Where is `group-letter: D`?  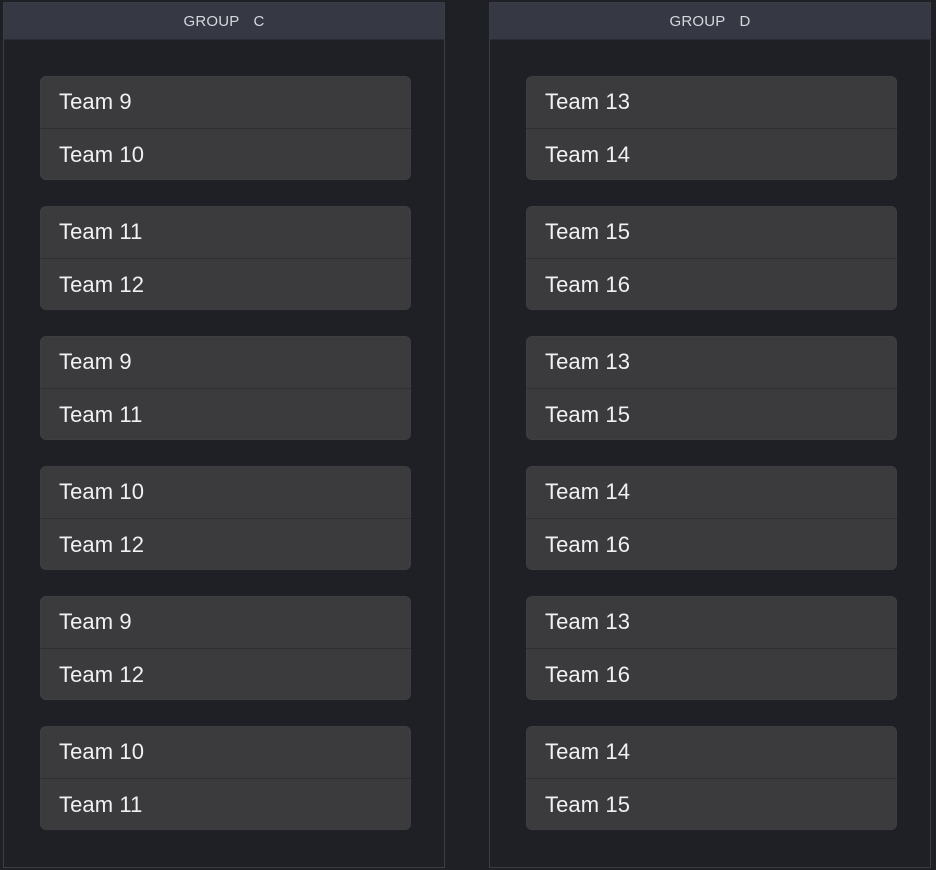 group-letter: D is located at coordinates (745, 21).